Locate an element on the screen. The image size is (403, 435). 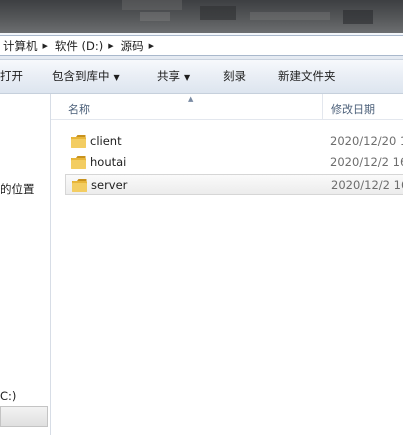
file-row-selected: server 2020/12/2 16 is located at coordinates (234, 184).